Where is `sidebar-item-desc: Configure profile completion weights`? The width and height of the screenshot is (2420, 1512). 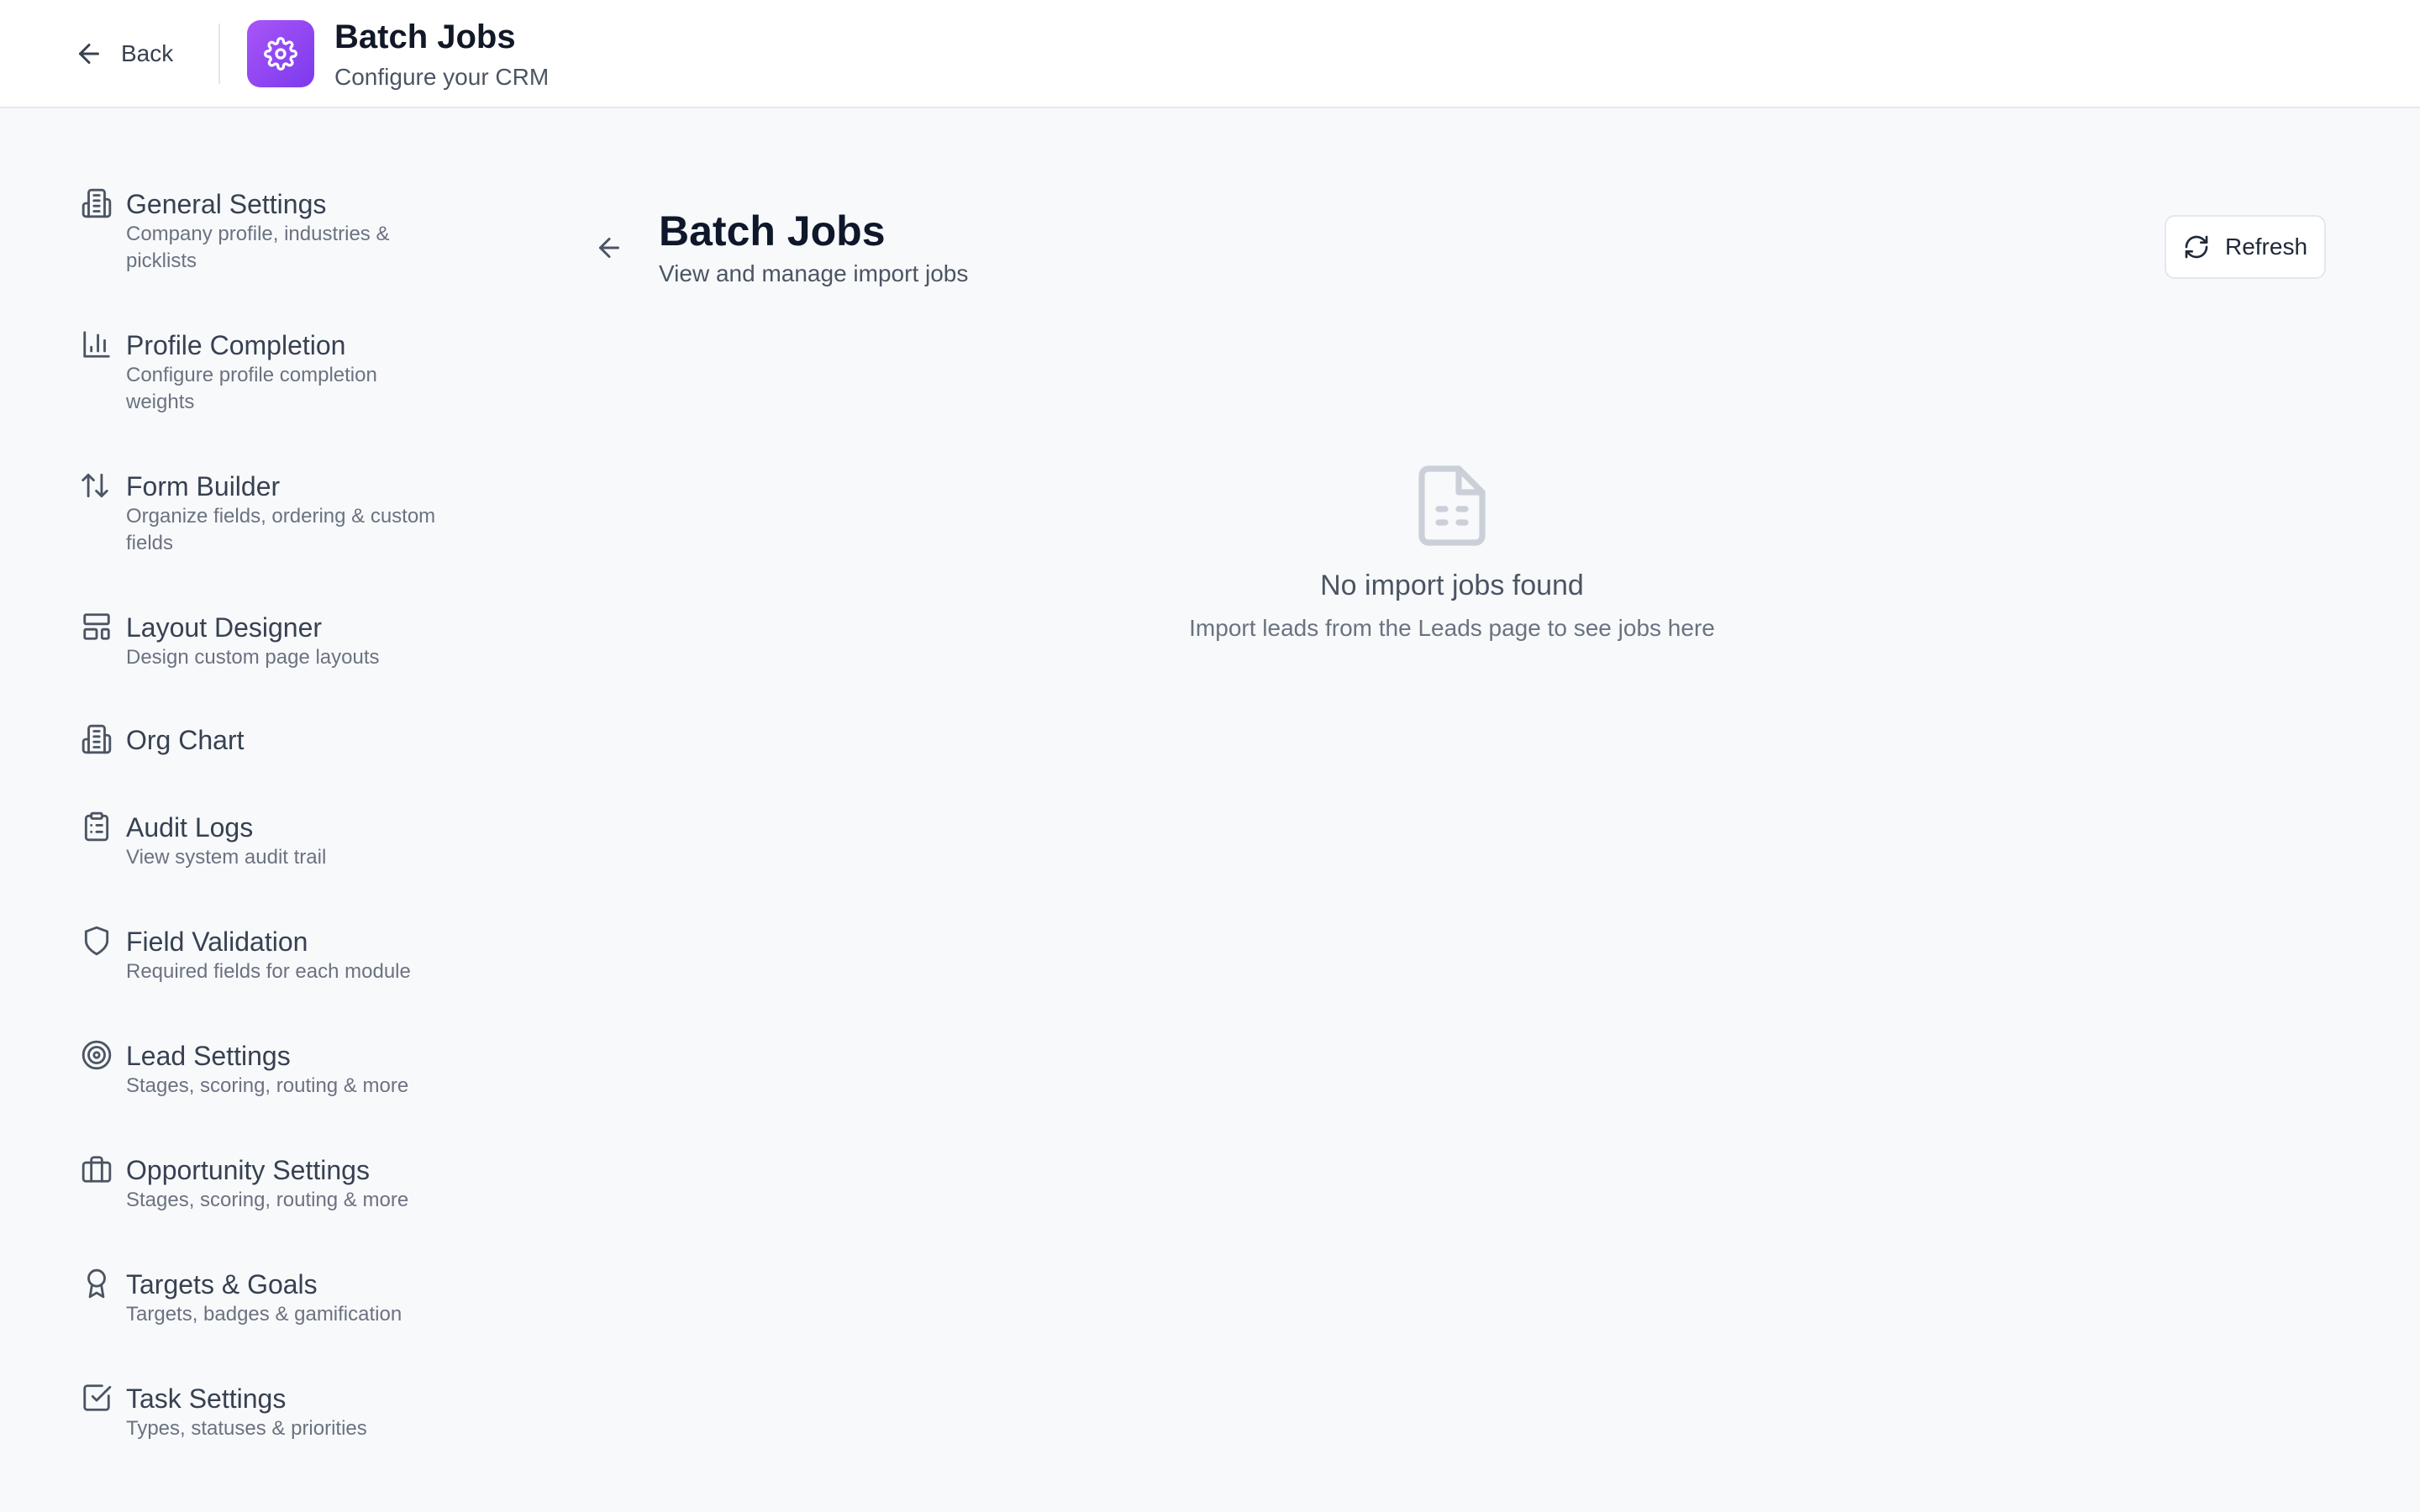
sidebar-item-desc: Configure profile completion weights is located at coordinates (251, 388).